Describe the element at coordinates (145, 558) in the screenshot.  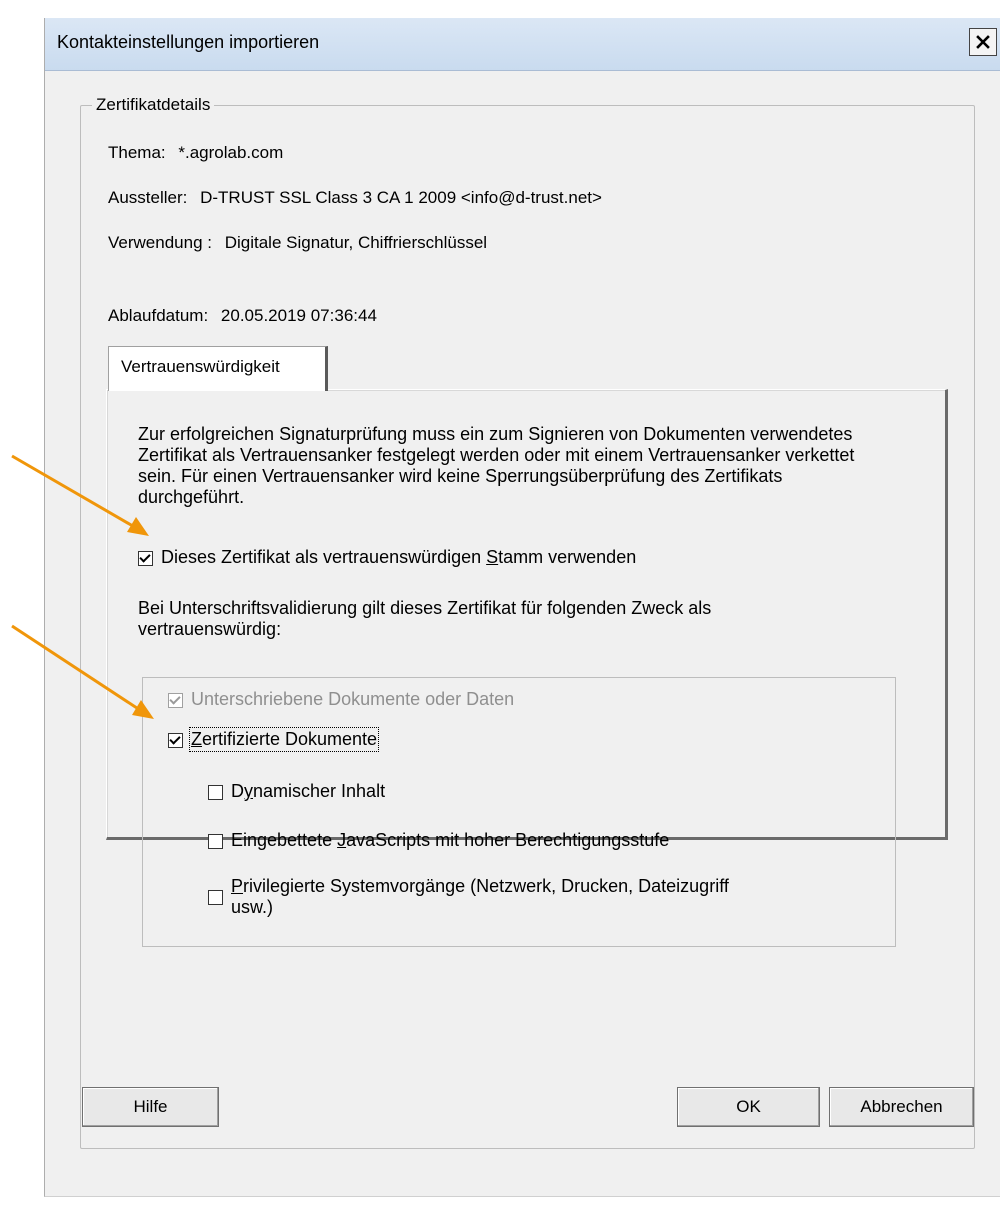
I see `trusted-root-checkbox` at that location.